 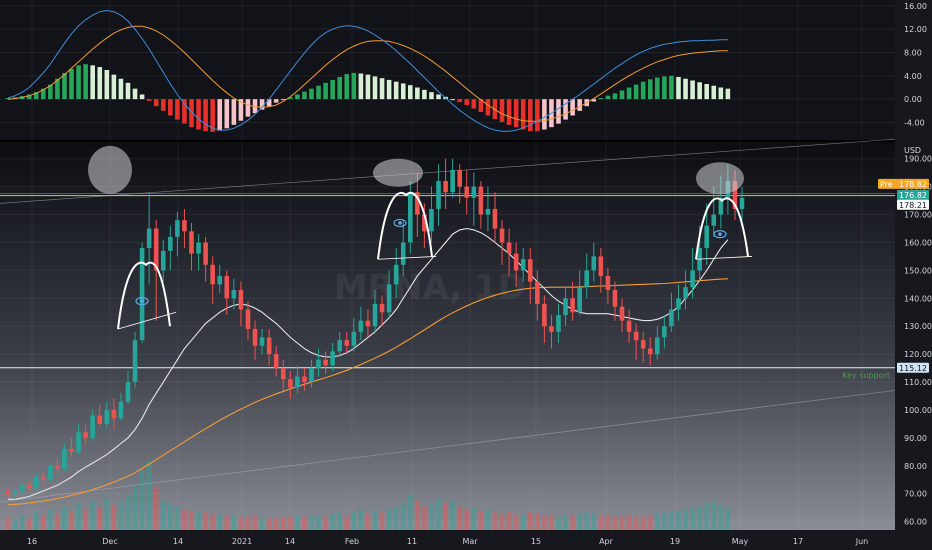 I want to click on time-tick-label: 2021, so click(x=242, y=541).